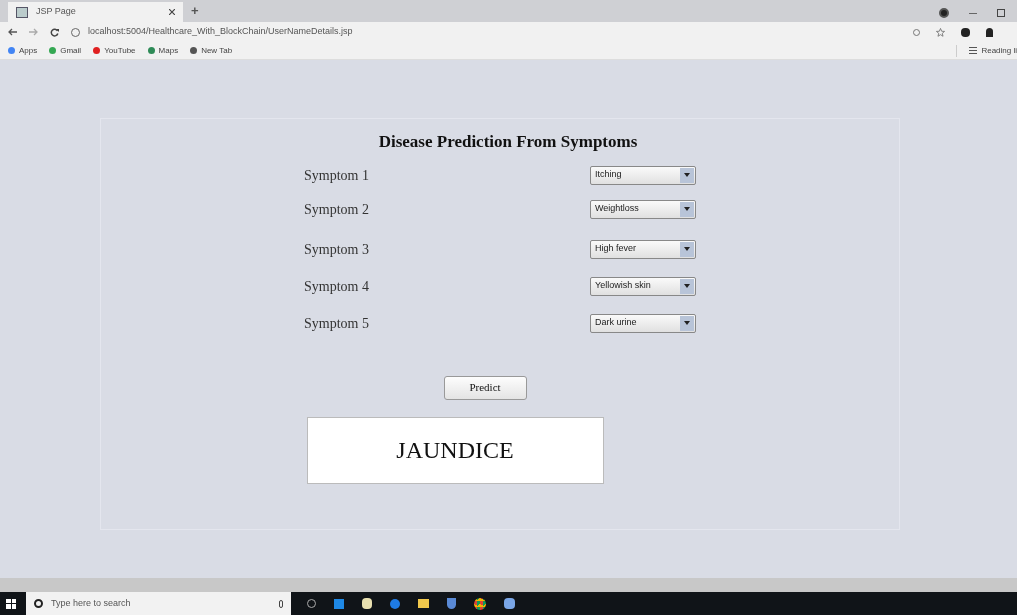 The width and height of the screenshot is (1017, 615). I want to click on windows-icon, so click(11, 603).